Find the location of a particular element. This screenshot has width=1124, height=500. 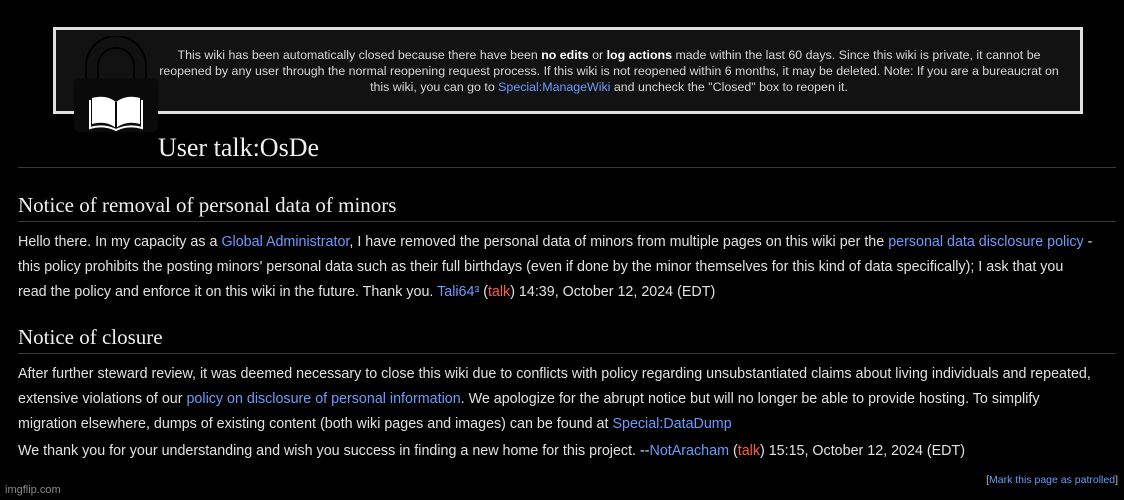

notice-text-part: or is located at coordinates (597, 55).